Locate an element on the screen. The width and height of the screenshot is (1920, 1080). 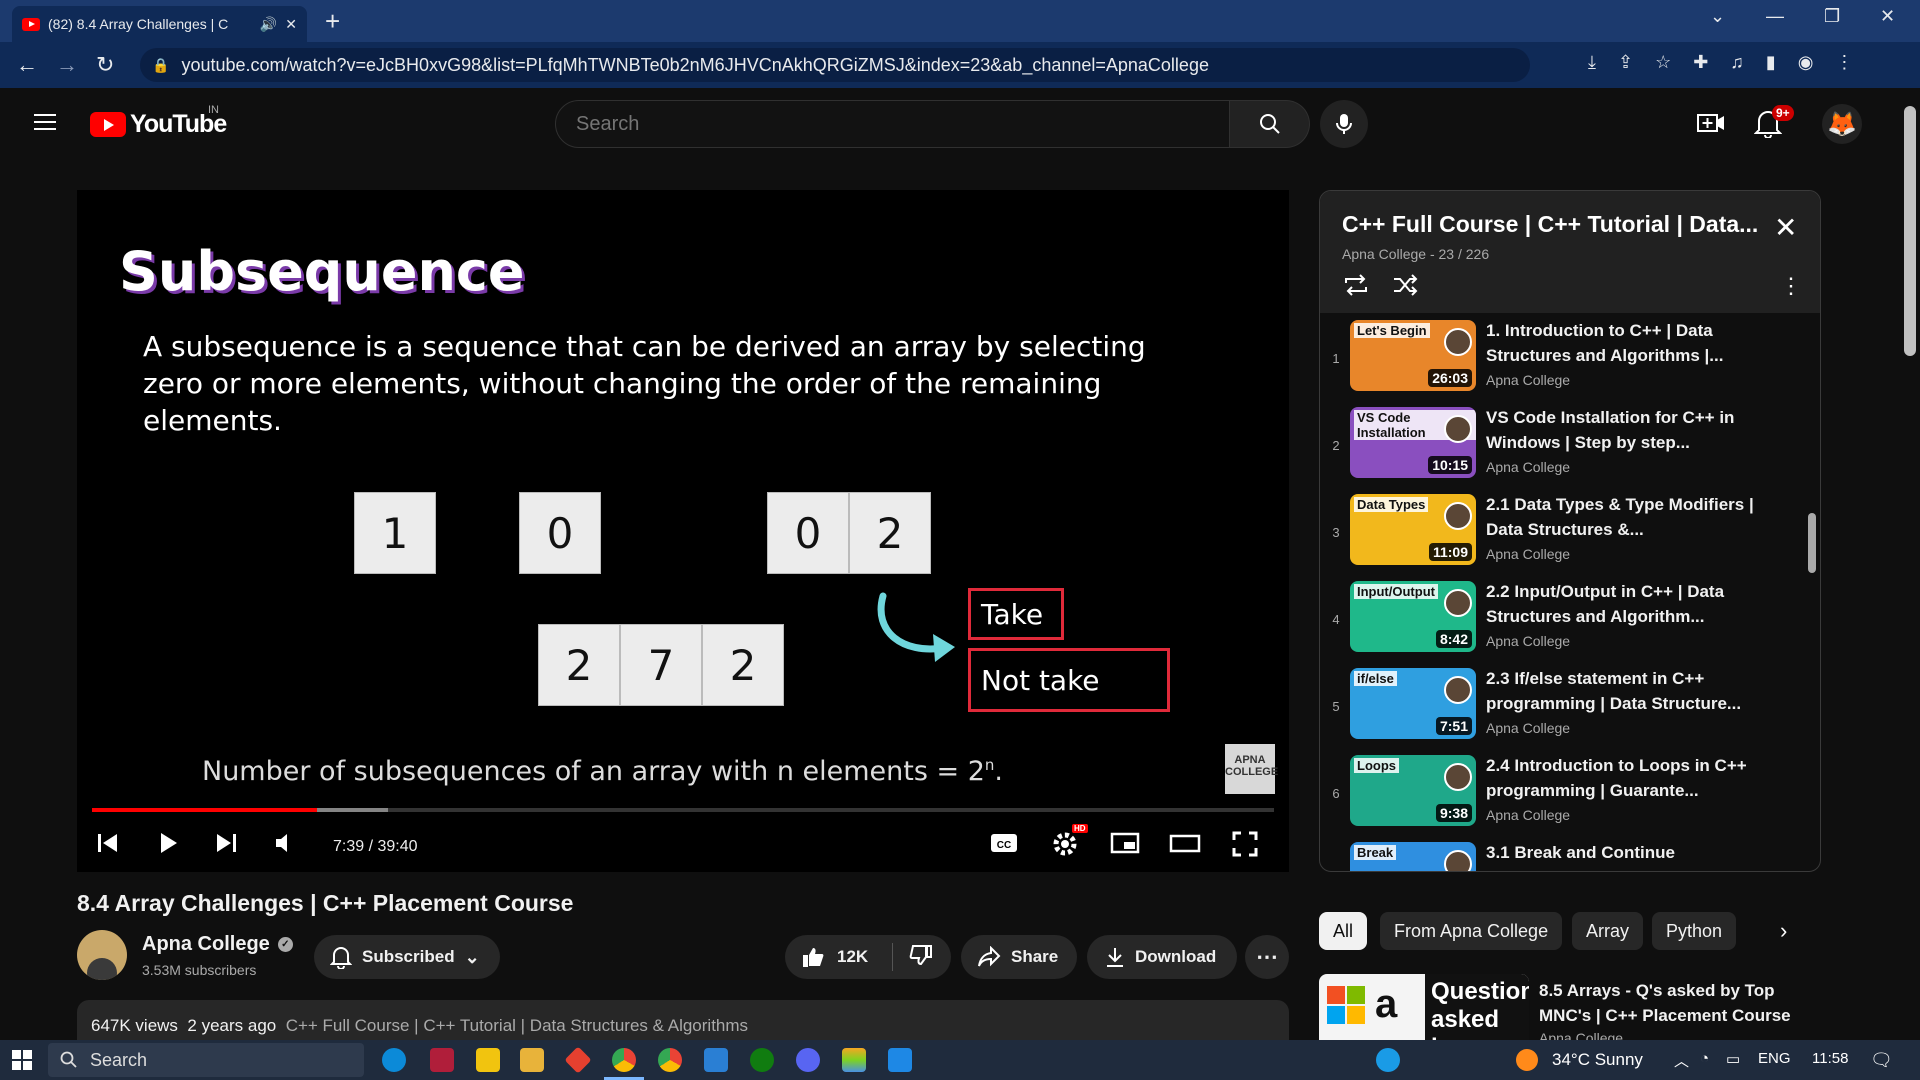
filter-chip: From Apna College is located at coordinates (1471, 931).